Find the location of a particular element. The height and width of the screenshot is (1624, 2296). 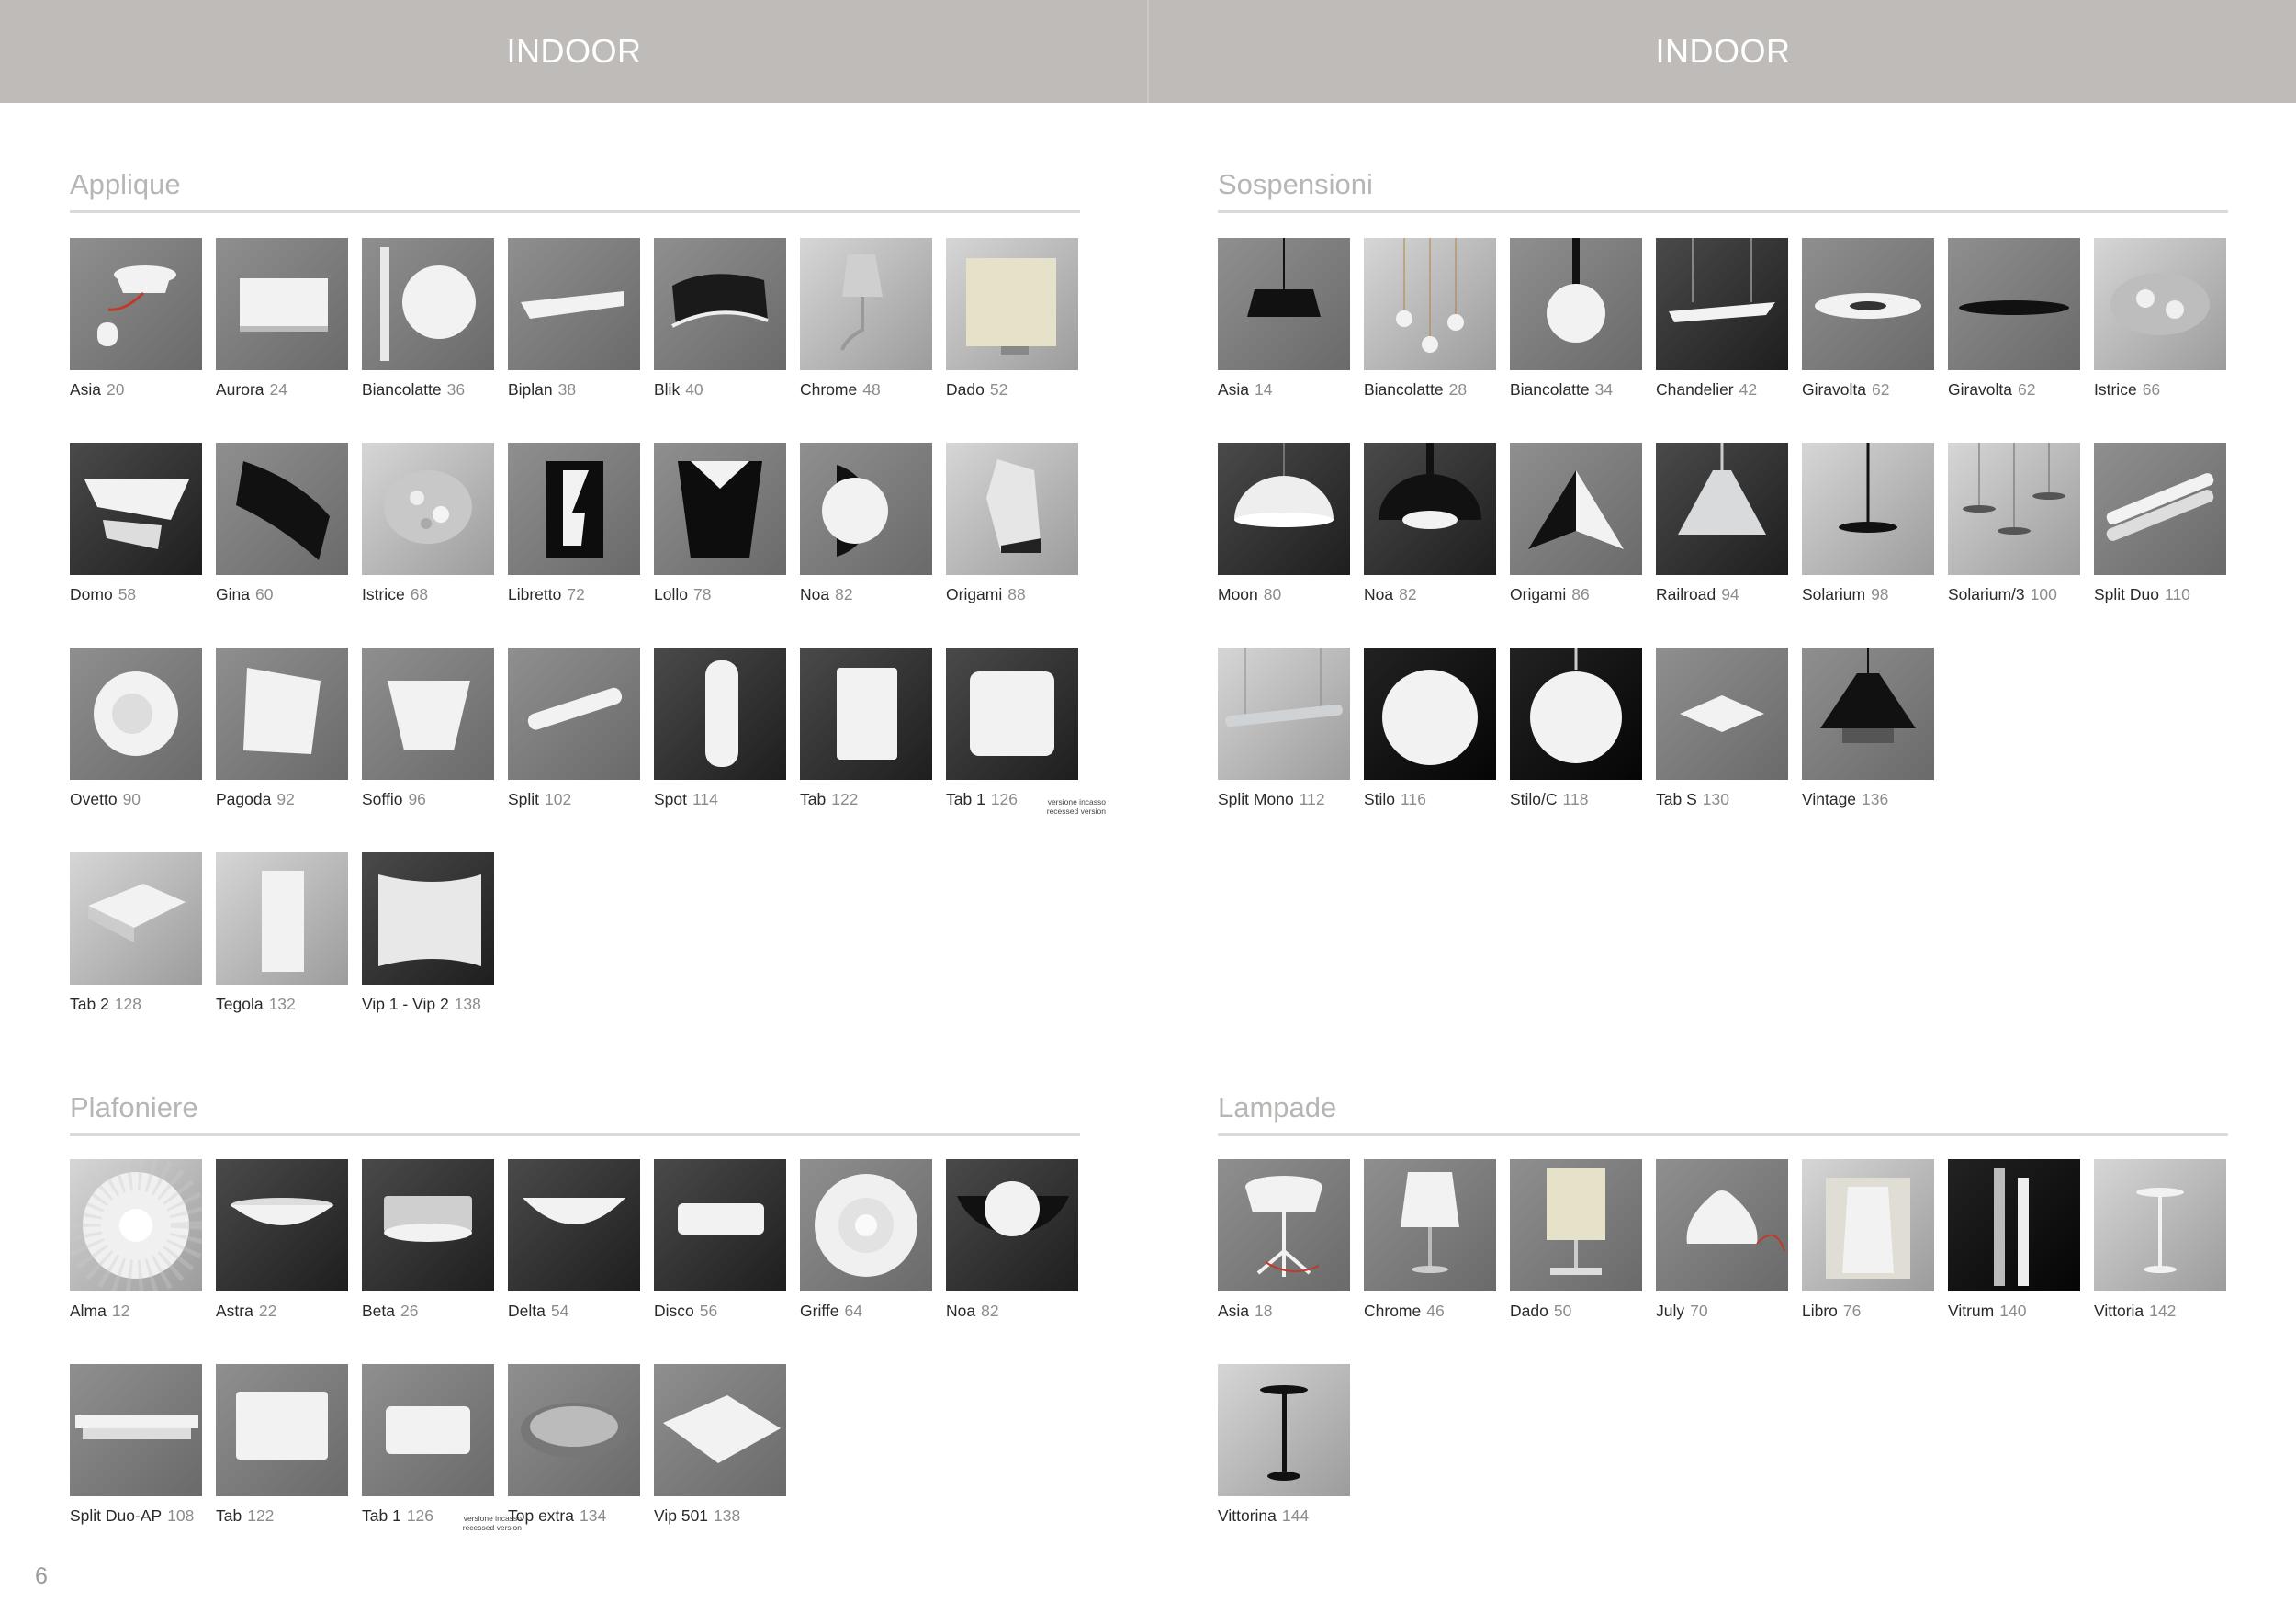

product-card: Top extra 134 is located at coordinates (575, 1456).